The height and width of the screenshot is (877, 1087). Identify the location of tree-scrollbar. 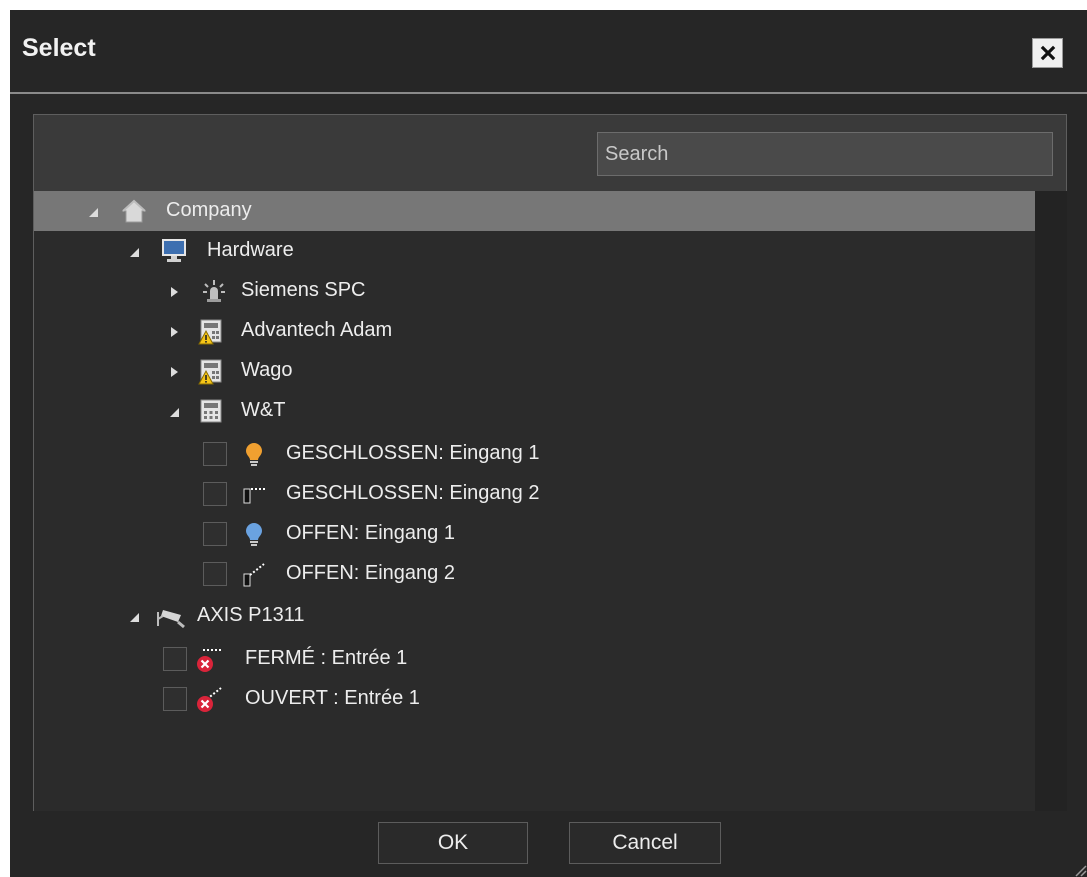
(1051, 501).